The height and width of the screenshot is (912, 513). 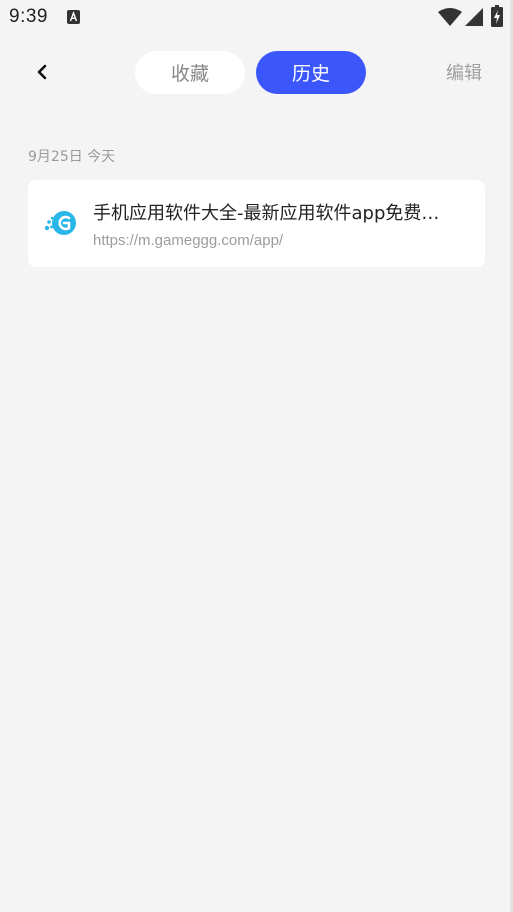 I want to click on tab-favorites-label: 收藏, so click(x=189, y=74).